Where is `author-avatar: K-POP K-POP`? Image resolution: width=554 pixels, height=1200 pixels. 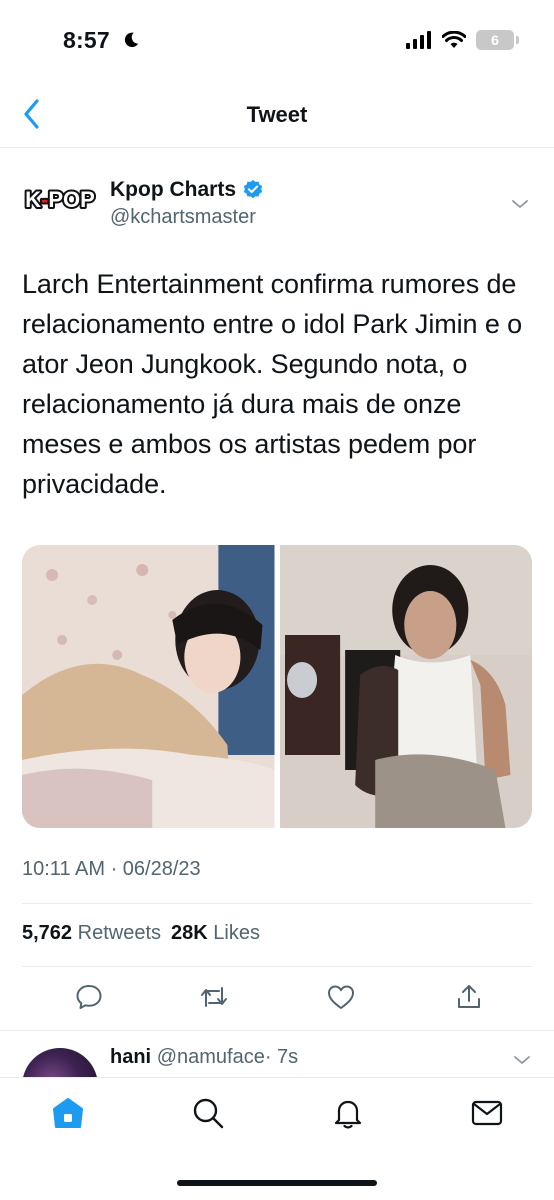
author-avatar: K-POP K-POP is located at coordinates (60, 199).